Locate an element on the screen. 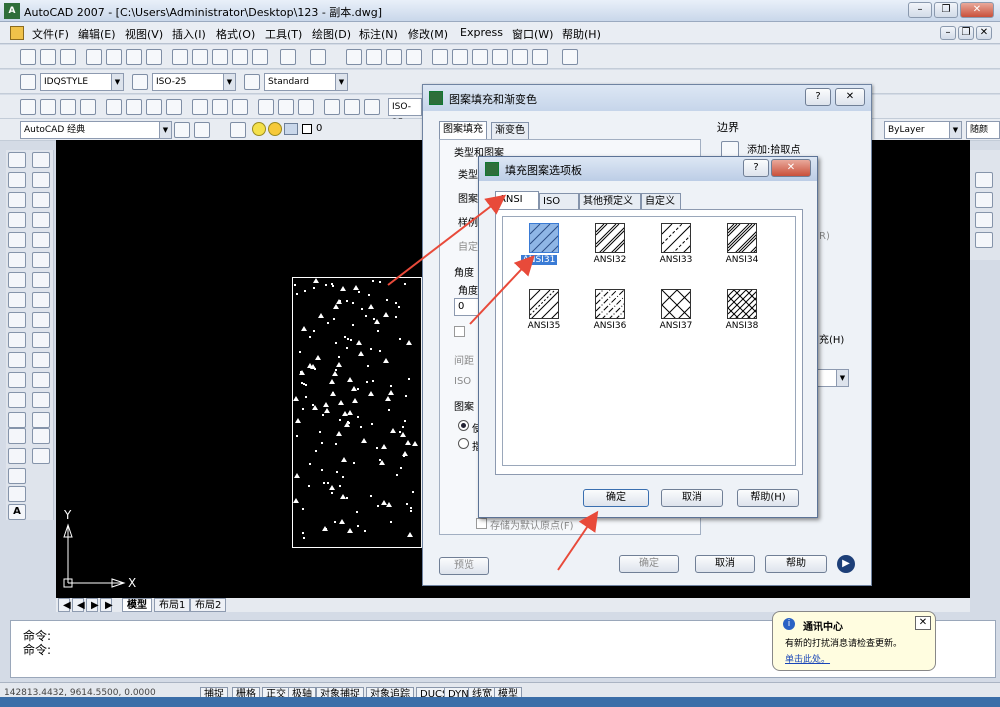  balloon-link: 单击此处。 is located at coordinates (807, 658).